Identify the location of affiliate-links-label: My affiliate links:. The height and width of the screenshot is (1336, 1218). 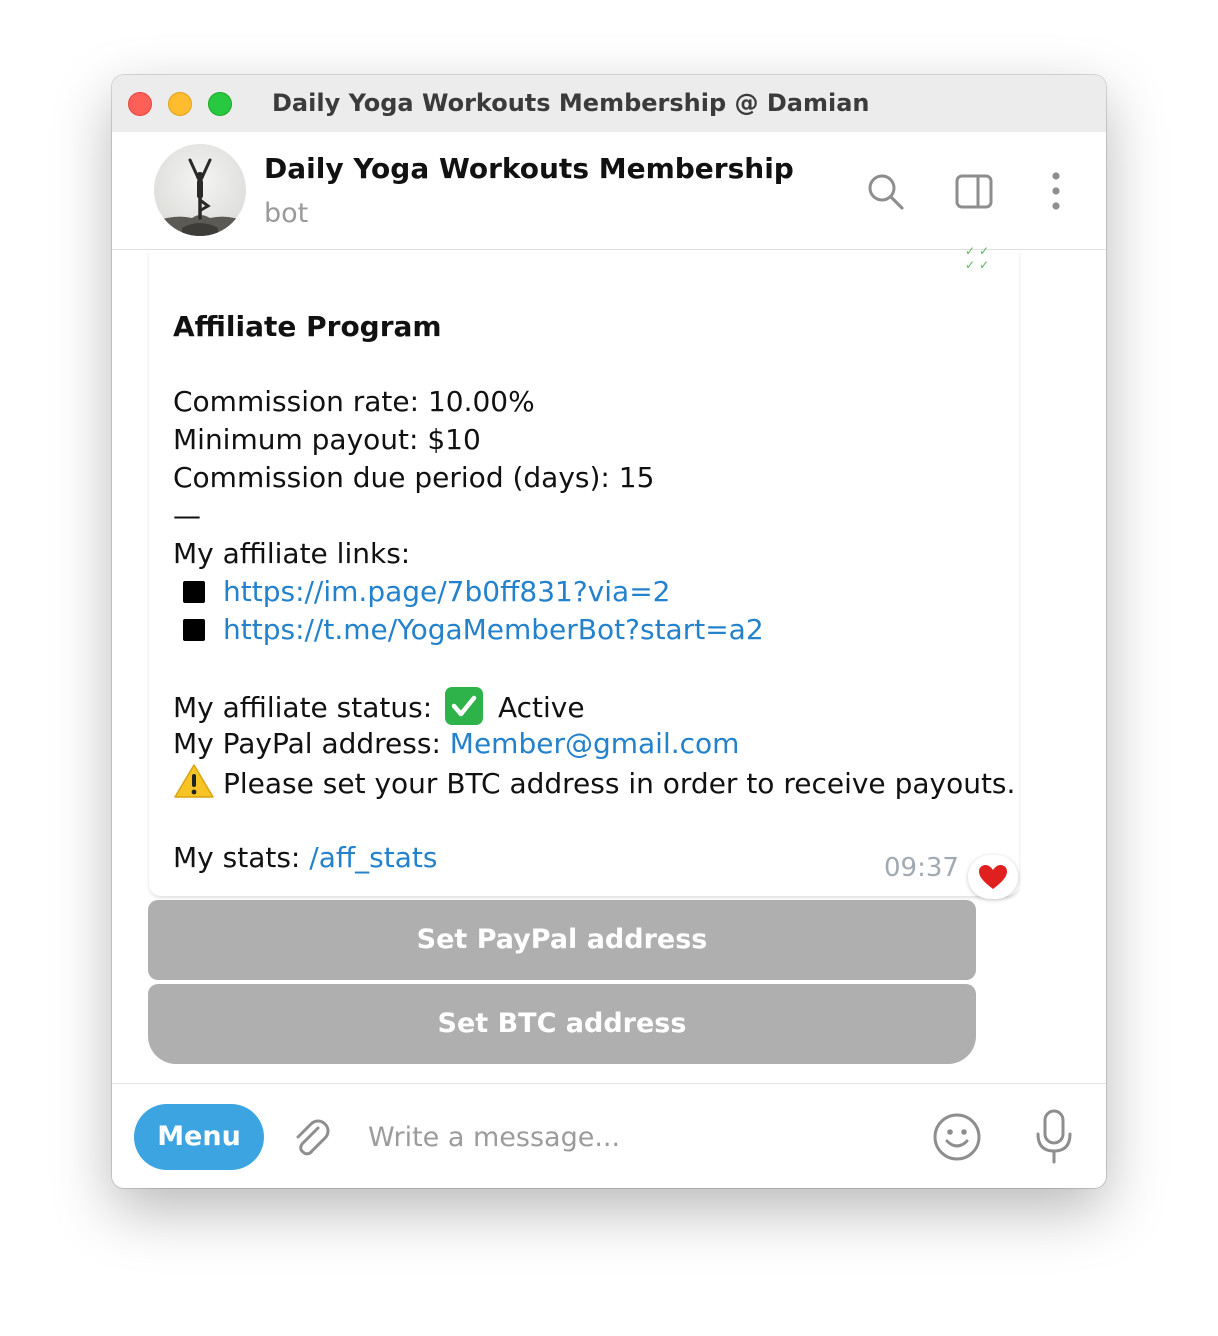
(292, 553).